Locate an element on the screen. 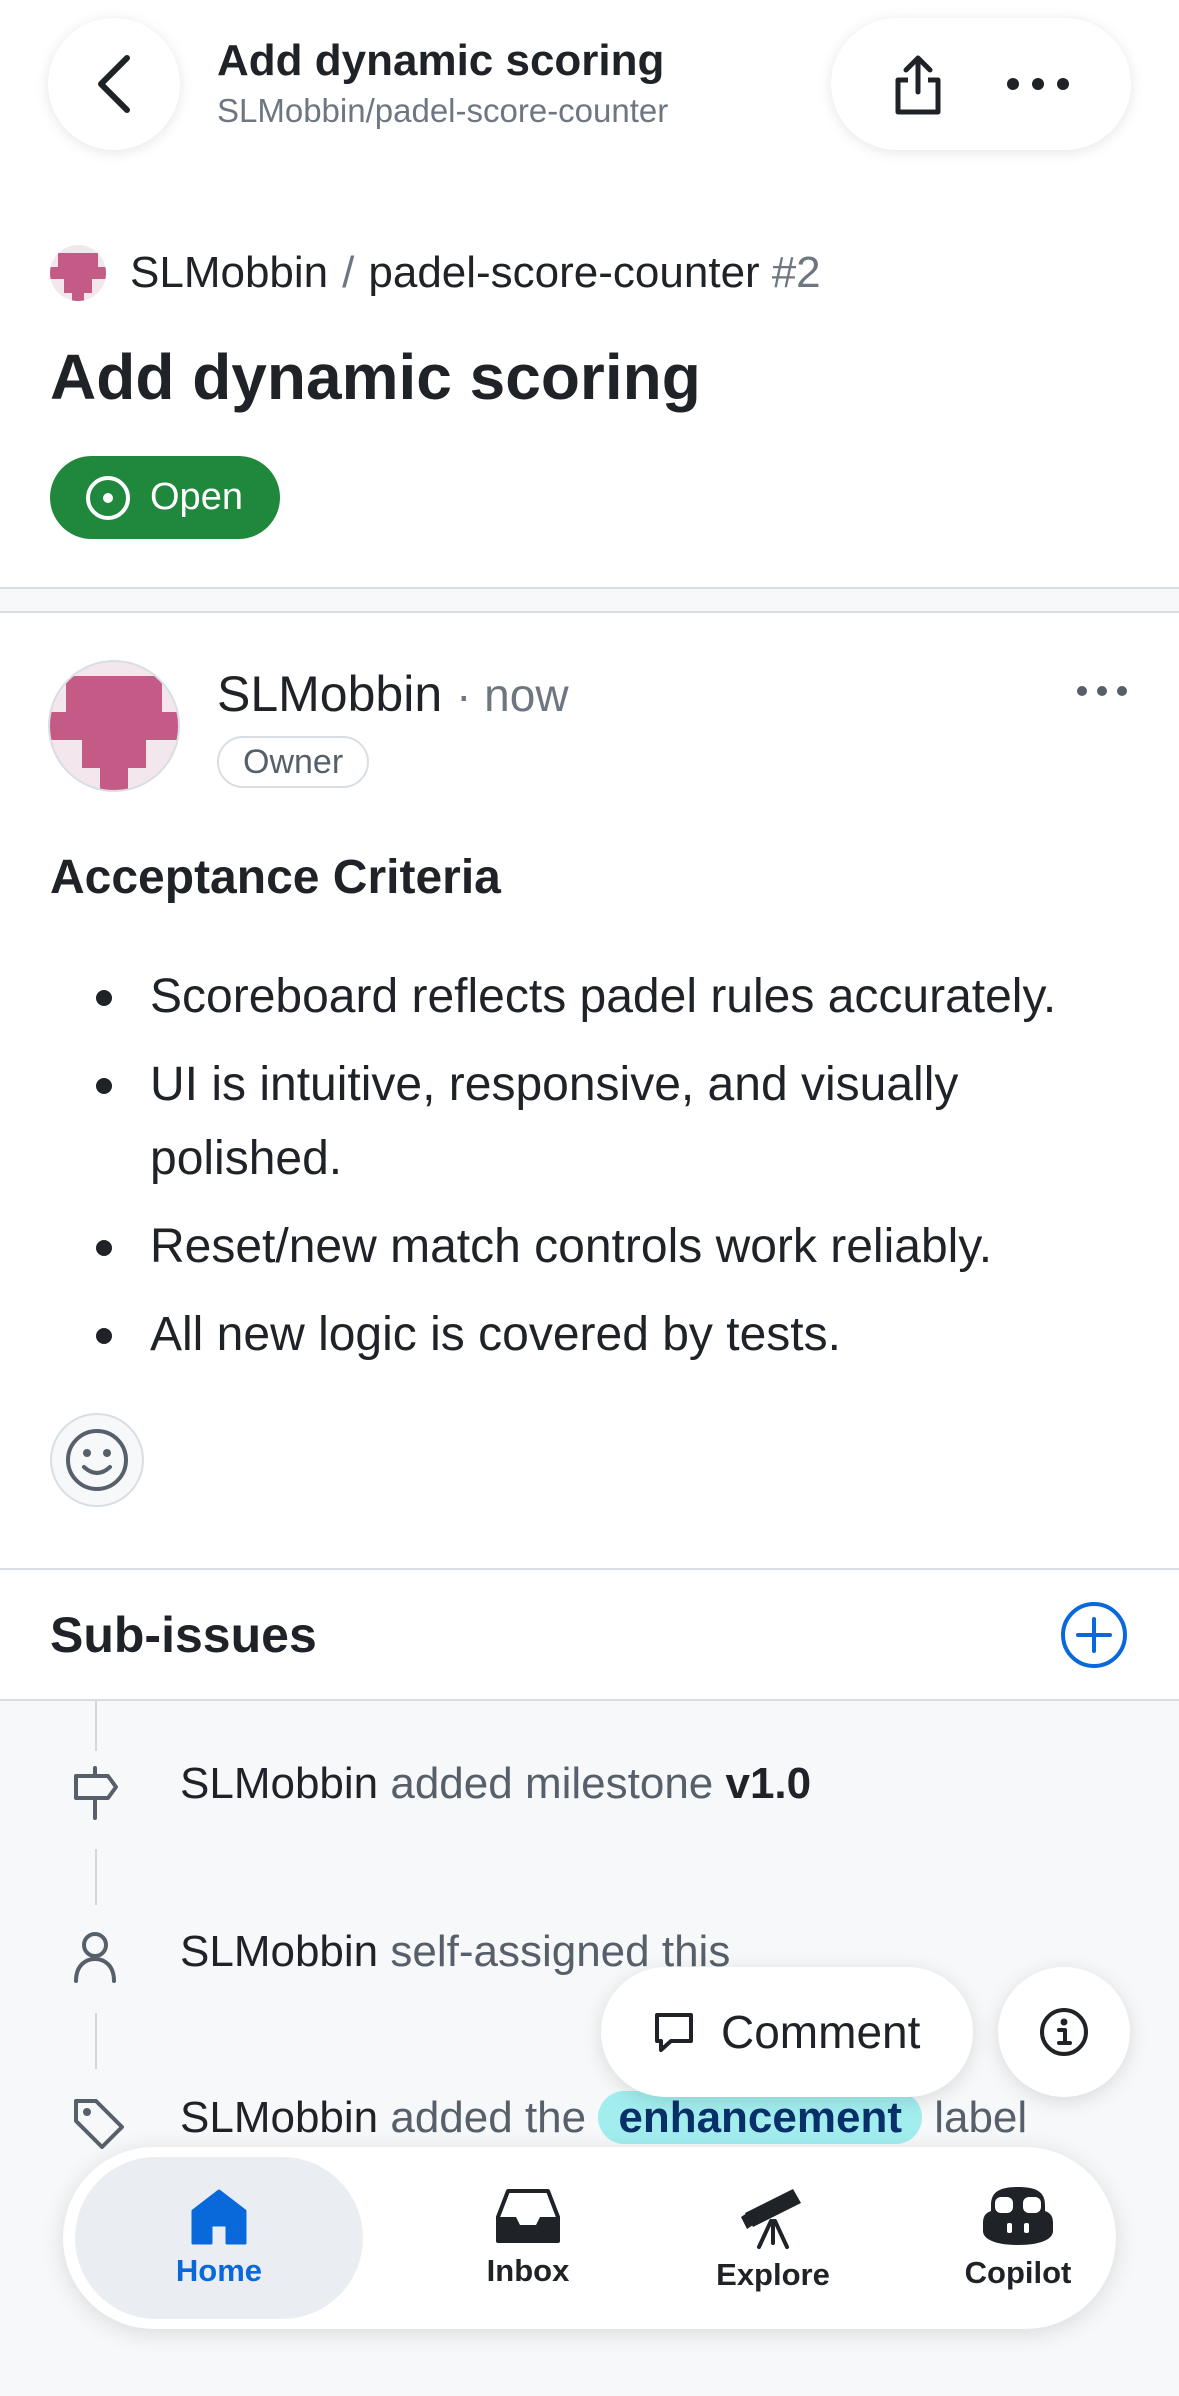 Image resolution: width=1179 pixels, height=2396 pixels. comment-icon is located at coordinates (674, 2032).